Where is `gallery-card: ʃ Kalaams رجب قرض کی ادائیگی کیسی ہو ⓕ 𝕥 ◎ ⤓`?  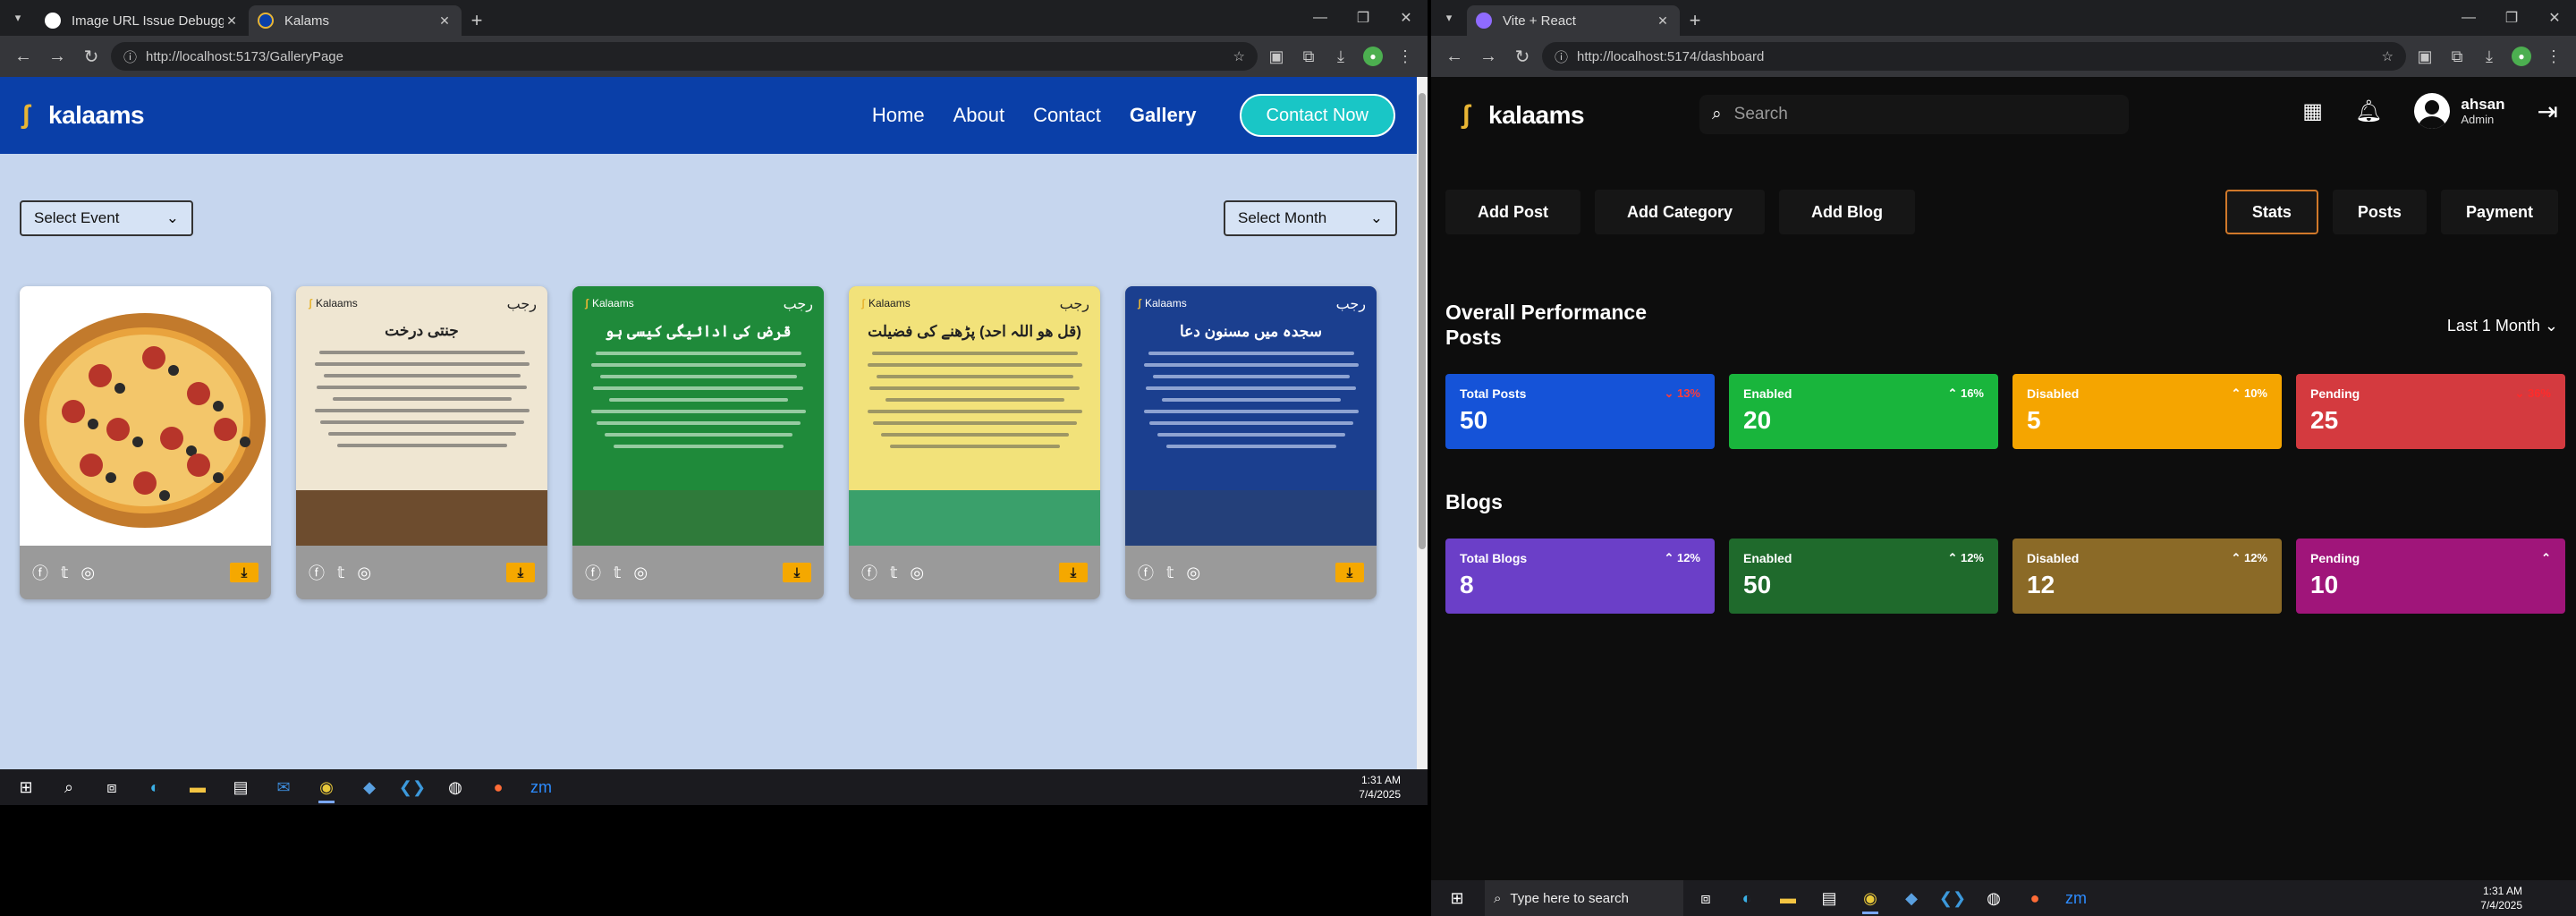
gallery-card: ʃ Kalaams رجب قرض کی ادائیگی کیسی ہو ⓕ 𝕥 ◎ ⤓ is located at coordinates (698, 442).